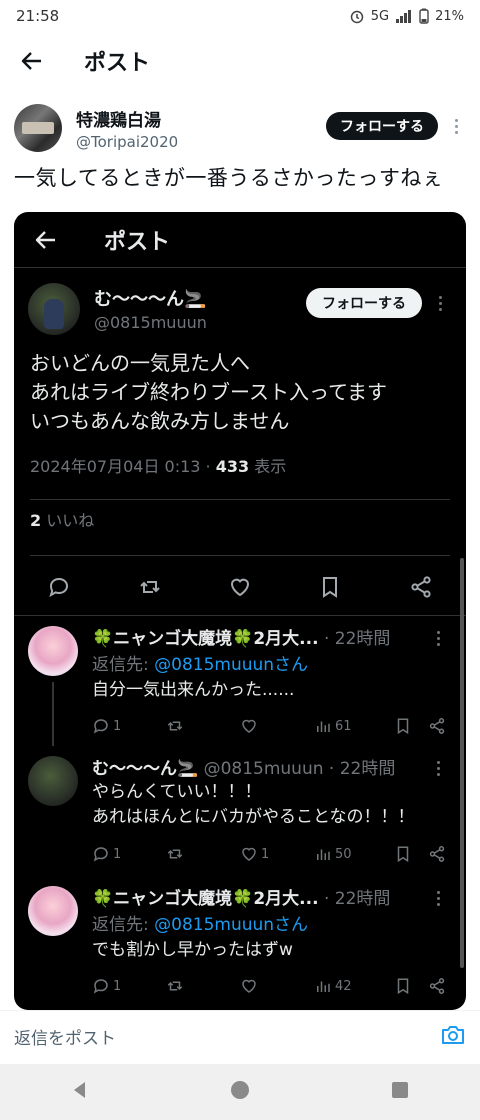 Image resolution: width=480 pixels, height=1120 pixels. Describe the element at coordinates (177, 792) in the screenshot. I see `reply-line: やらんくていい！！！` at that location.